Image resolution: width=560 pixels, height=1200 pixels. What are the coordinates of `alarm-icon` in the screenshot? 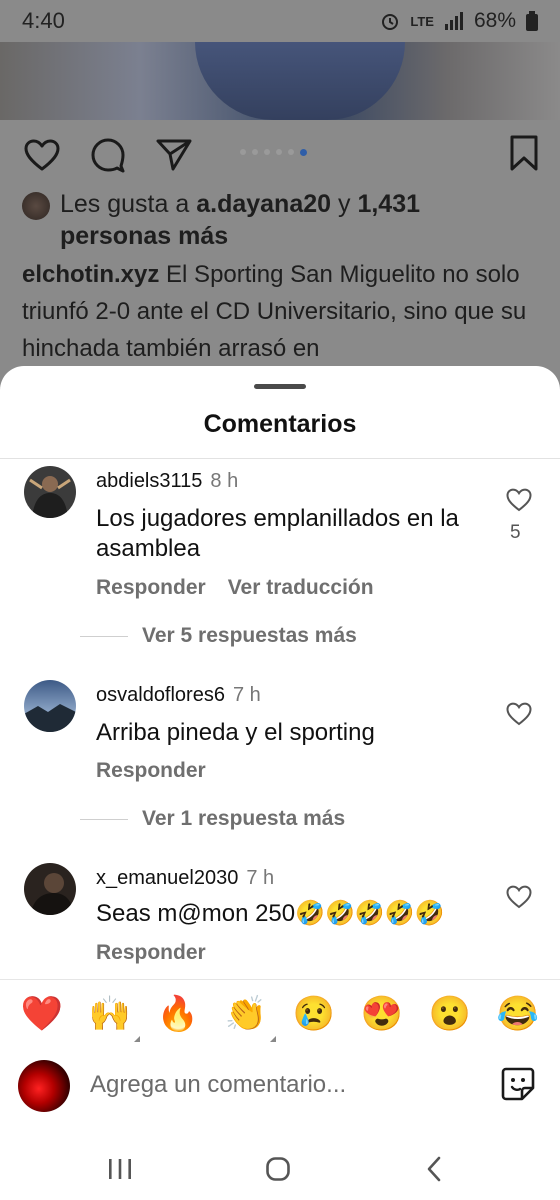 It's located at (390, 22).